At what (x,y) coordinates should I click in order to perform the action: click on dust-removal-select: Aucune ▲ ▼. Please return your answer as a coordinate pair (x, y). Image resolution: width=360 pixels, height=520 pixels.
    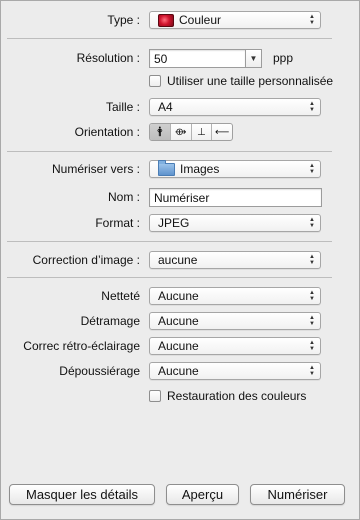
    Looking at the image, I should click on (235, 371).